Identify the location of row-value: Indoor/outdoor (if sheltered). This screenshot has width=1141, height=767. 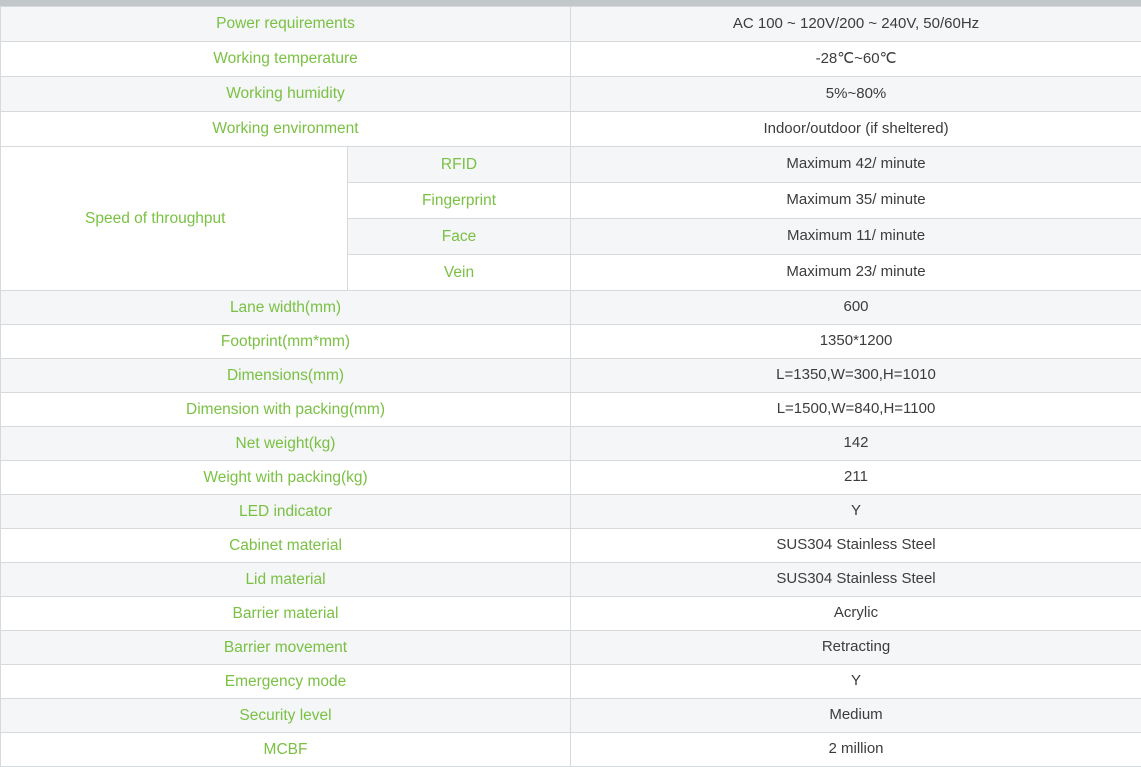
(856, 129).